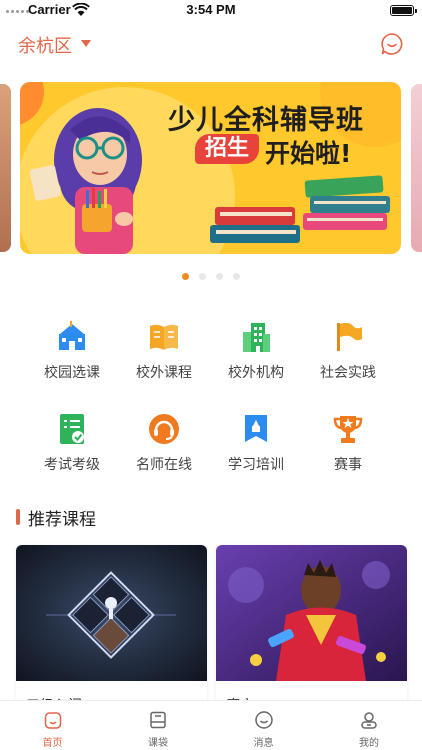 The height and width of the screenshot is (750, 422). Describe the element at coordinates (369, 743) in the screenshot. I see `tab-label: 我的` at that location.